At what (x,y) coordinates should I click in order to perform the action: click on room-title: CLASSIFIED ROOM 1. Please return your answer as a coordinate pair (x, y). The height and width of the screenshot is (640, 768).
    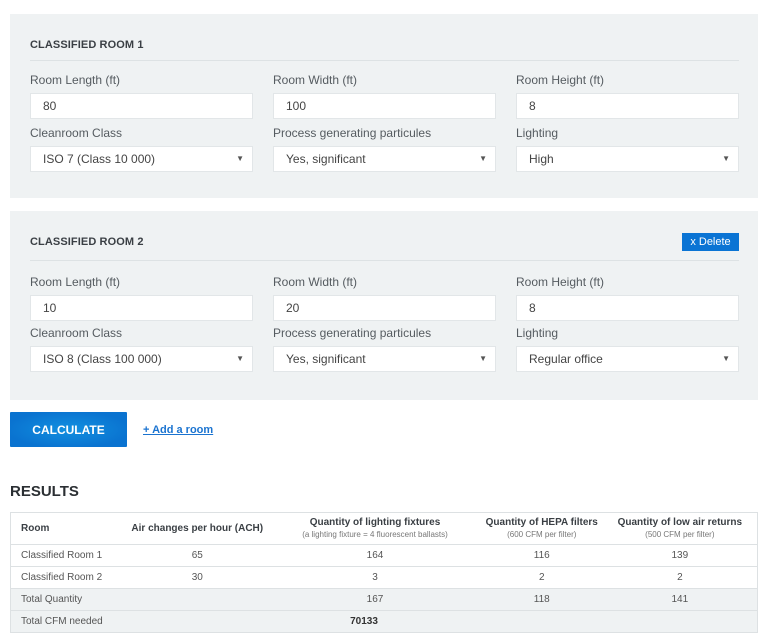
    Looking at the image, I should click on (87, 45).